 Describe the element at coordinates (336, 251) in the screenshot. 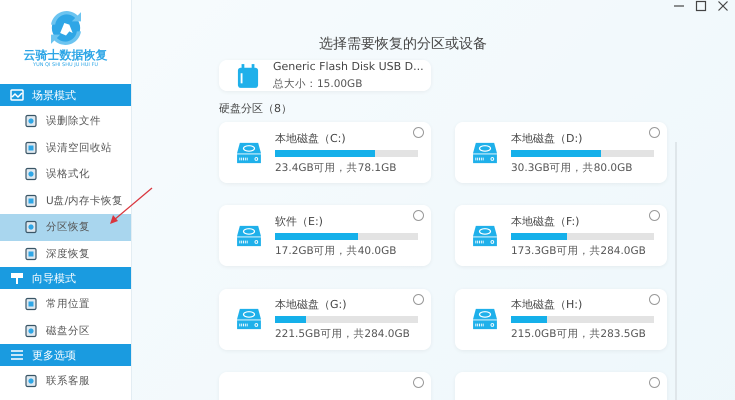

I see `partition-space: 17.2GB可用，共40.0GB` at that location.